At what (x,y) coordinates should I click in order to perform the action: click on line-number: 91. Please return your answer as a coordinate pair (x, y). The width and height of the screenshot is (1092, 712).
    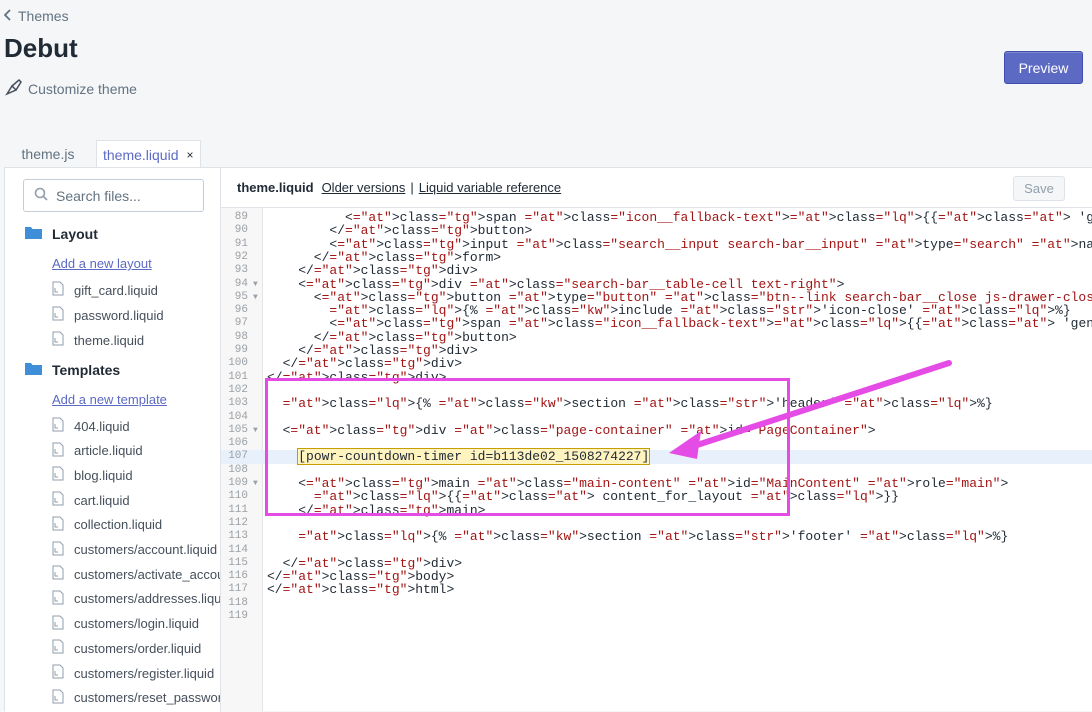
    Looking at the image, I should click on (241, 243).